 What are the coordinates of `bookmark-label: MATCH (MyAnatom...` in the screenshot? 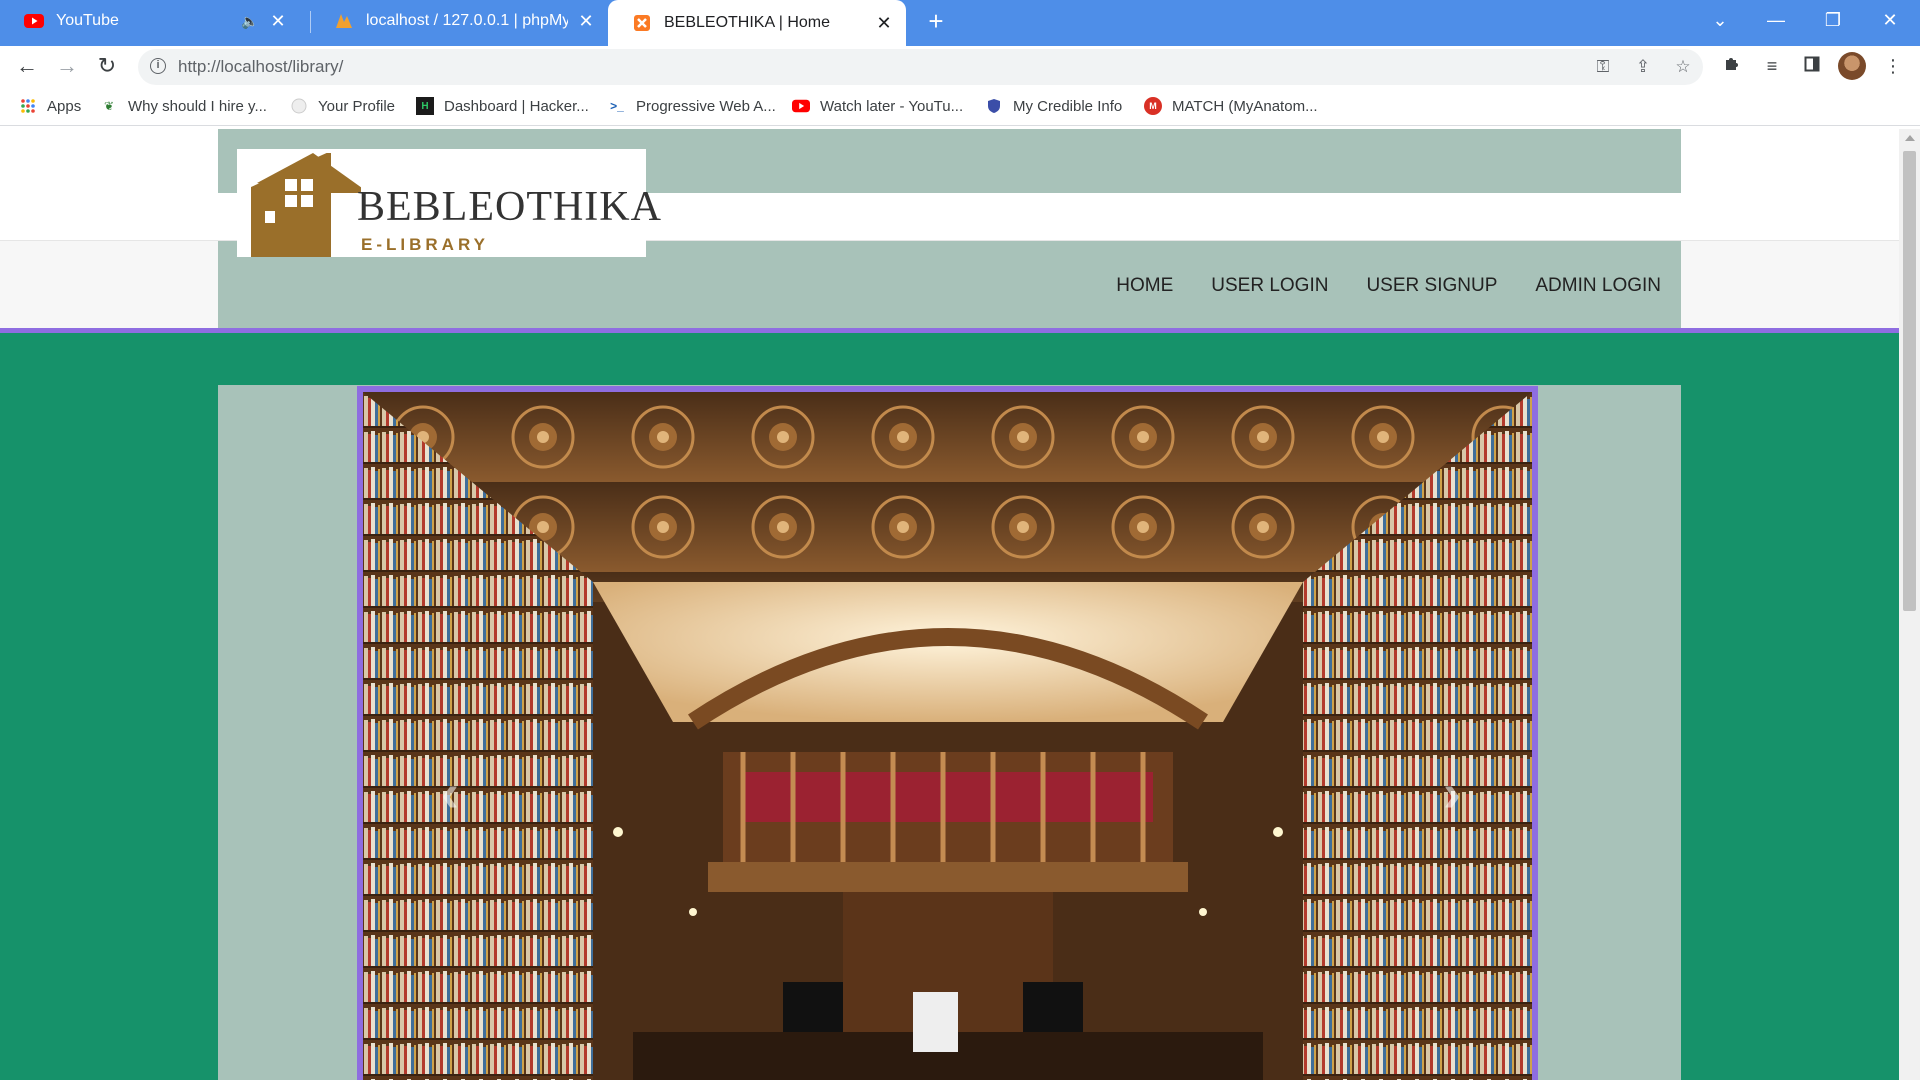 It's located at (1245, 106).